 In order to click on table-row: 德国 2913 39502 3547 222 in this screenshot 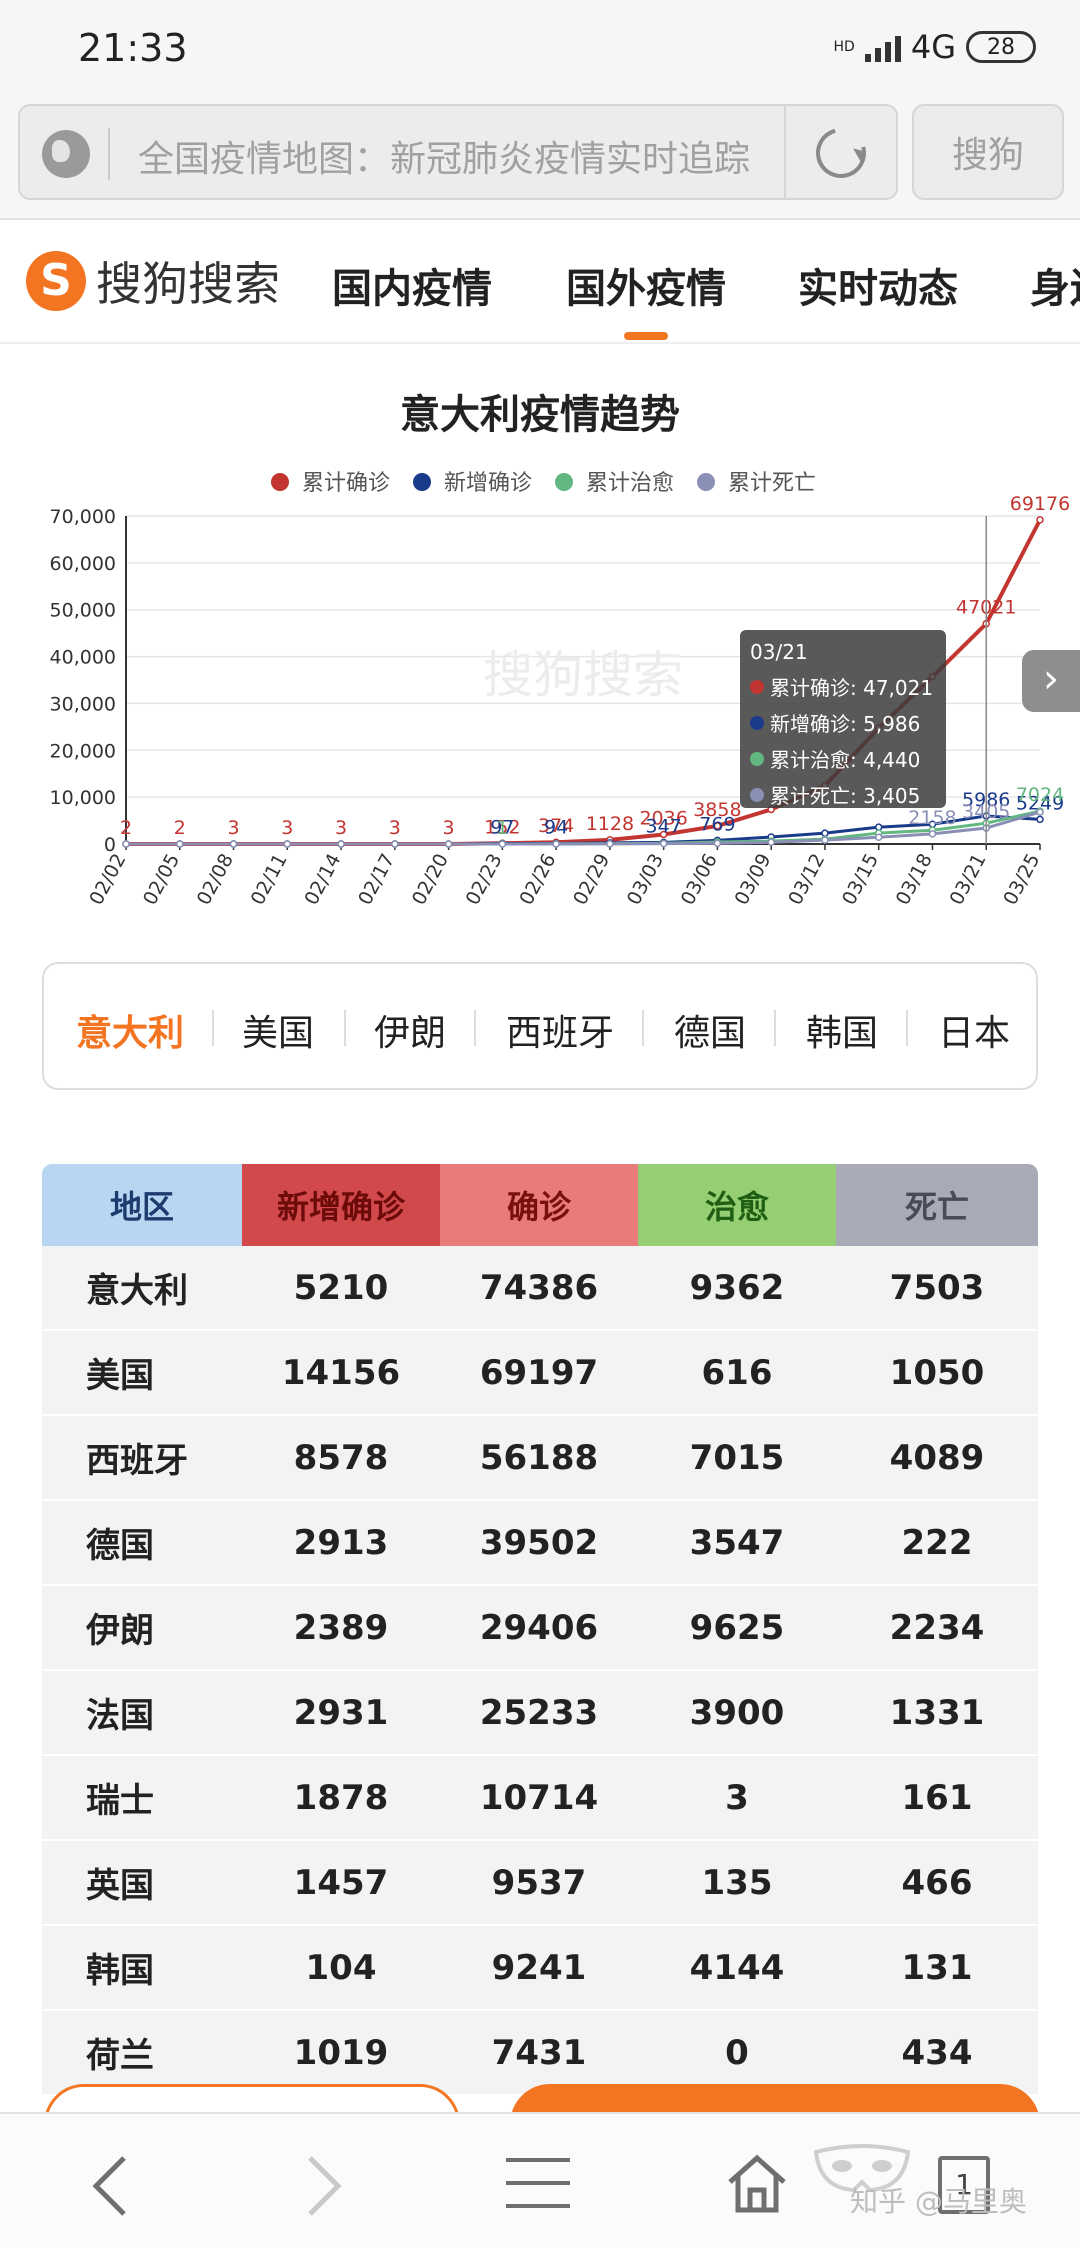, I will do `click(540, 1543)`.